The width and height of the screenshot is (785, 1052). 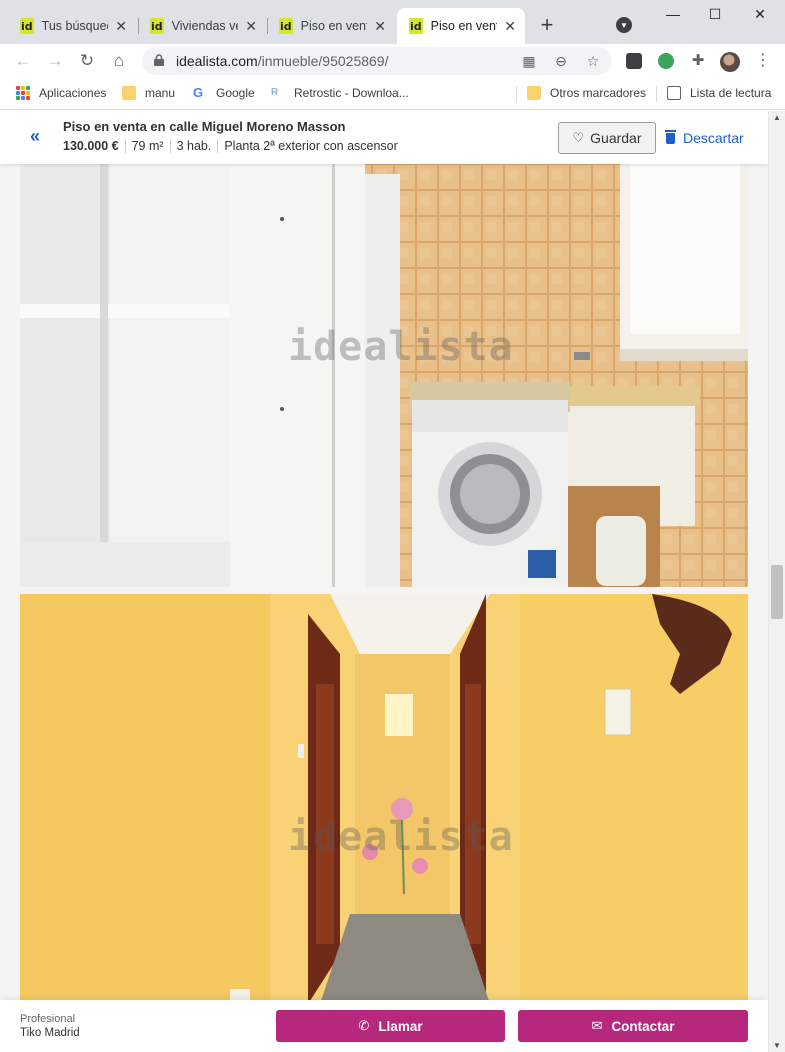 I want to click on extension-sync-icon, so click(x=666, y=61).